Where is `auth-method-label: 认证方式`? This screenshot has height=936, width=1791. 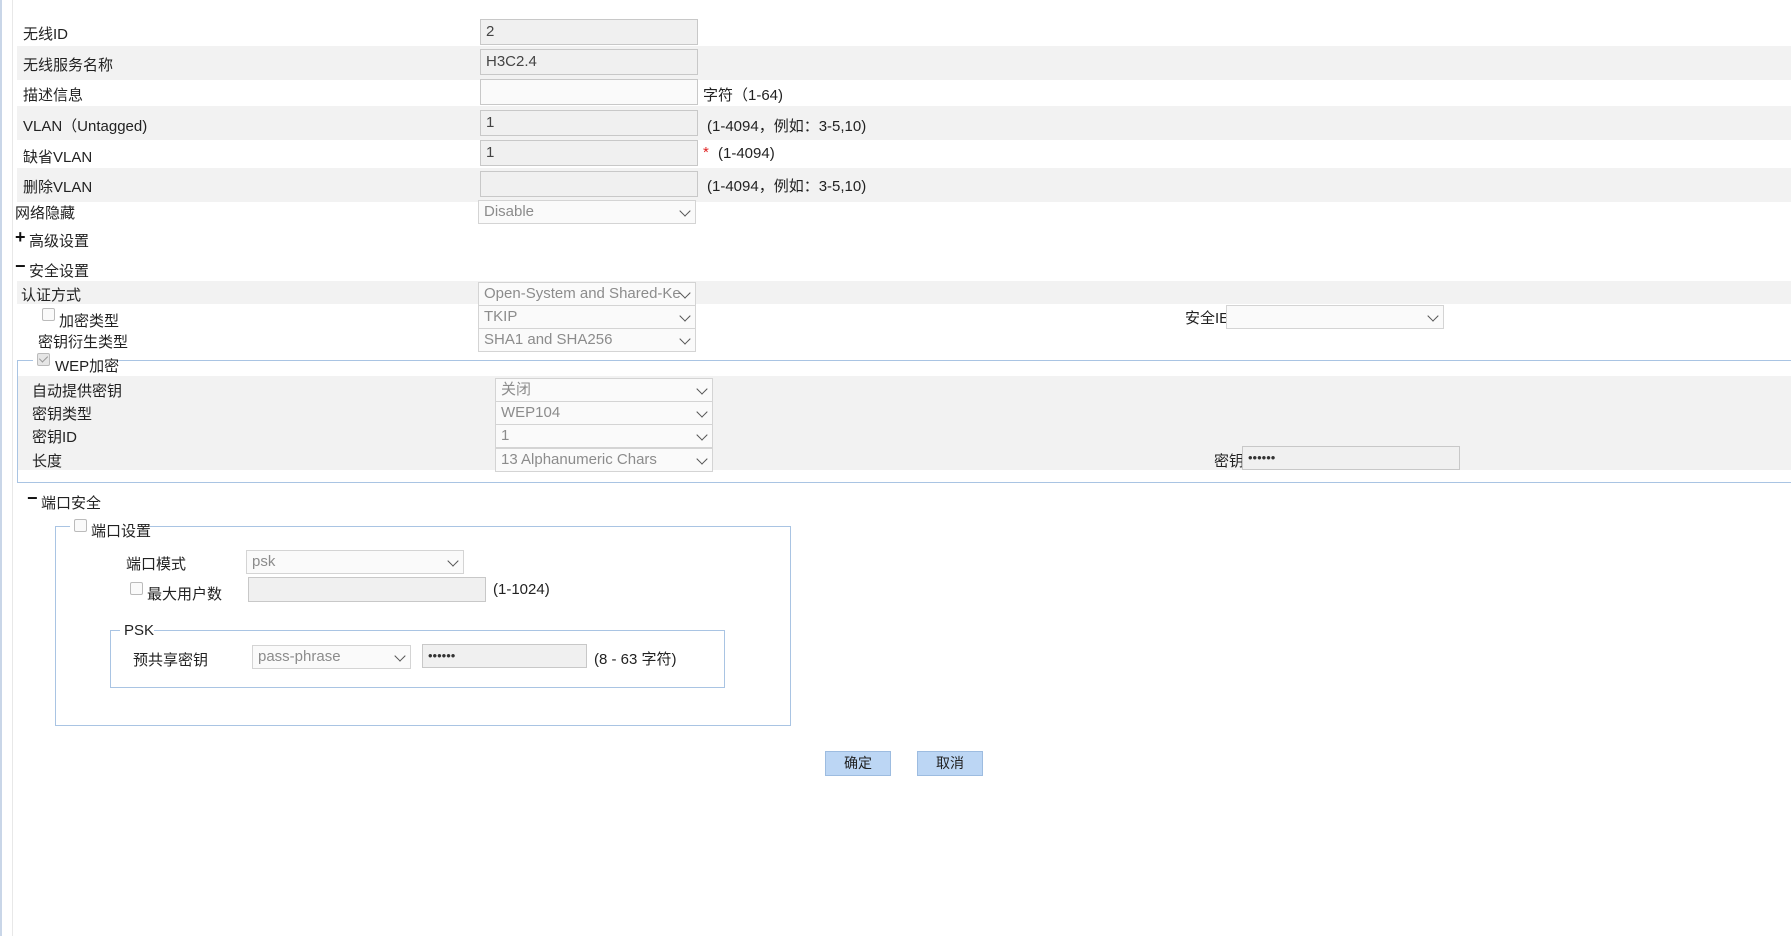
auth-method-label: 认证方式 is located at coordinates (51, 295).